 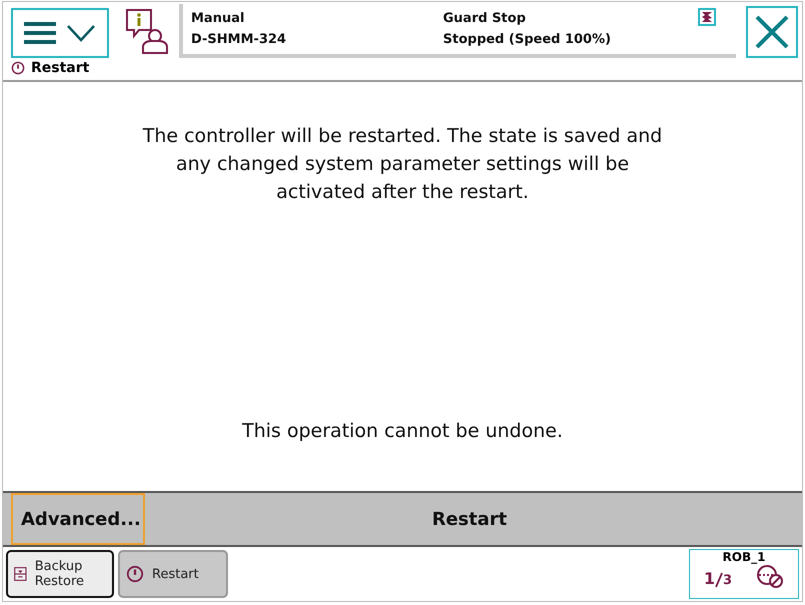 What do you see at coordinates (20, 574) in the screenshot?
I see `cabinet-icon` at bounding box center [20, 574].